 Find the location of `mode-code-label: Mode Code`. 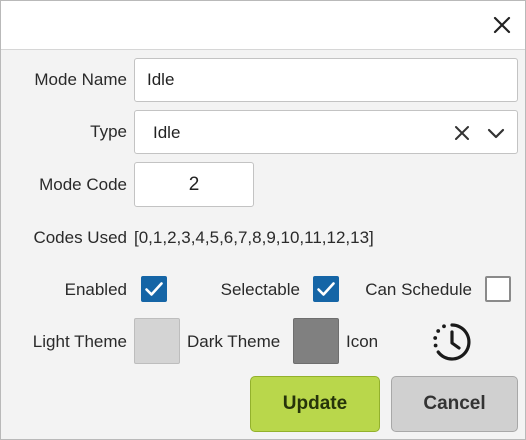

mode-code-label: Mode Code is located at coordinates (83, 184).